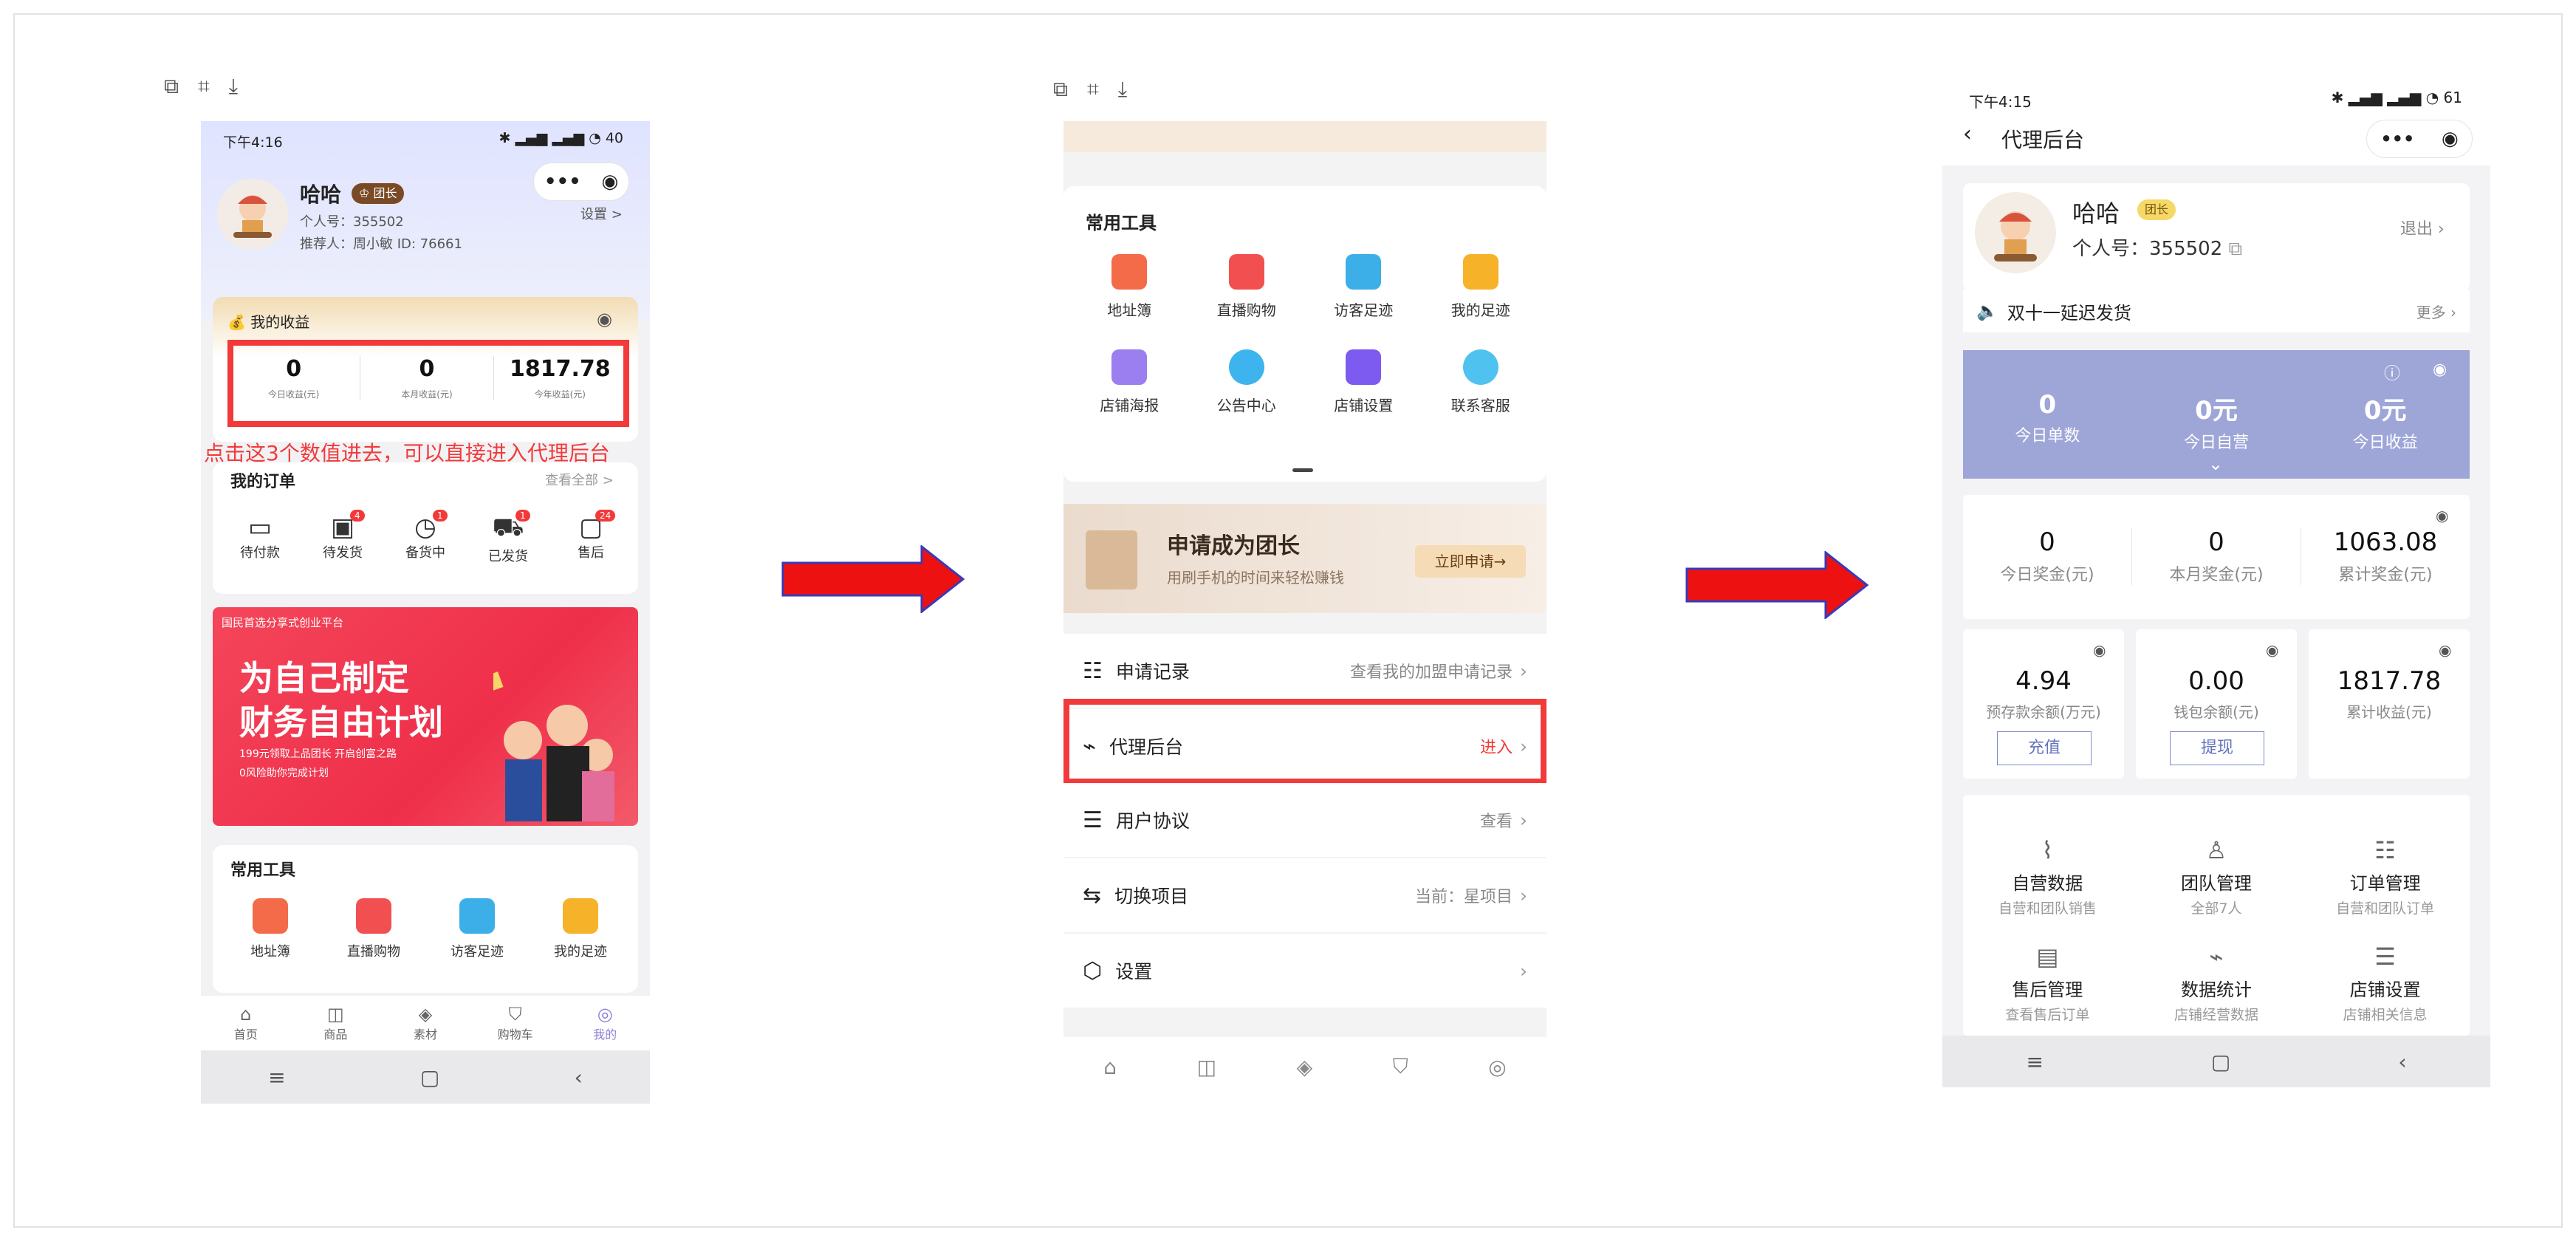 This screenshot has height=1241, width=2576. What do you see at coordinates (1247, 382) in the screenshot?
I see `tool-notice-center: 公告中心` at bounding box center [1247, 382].